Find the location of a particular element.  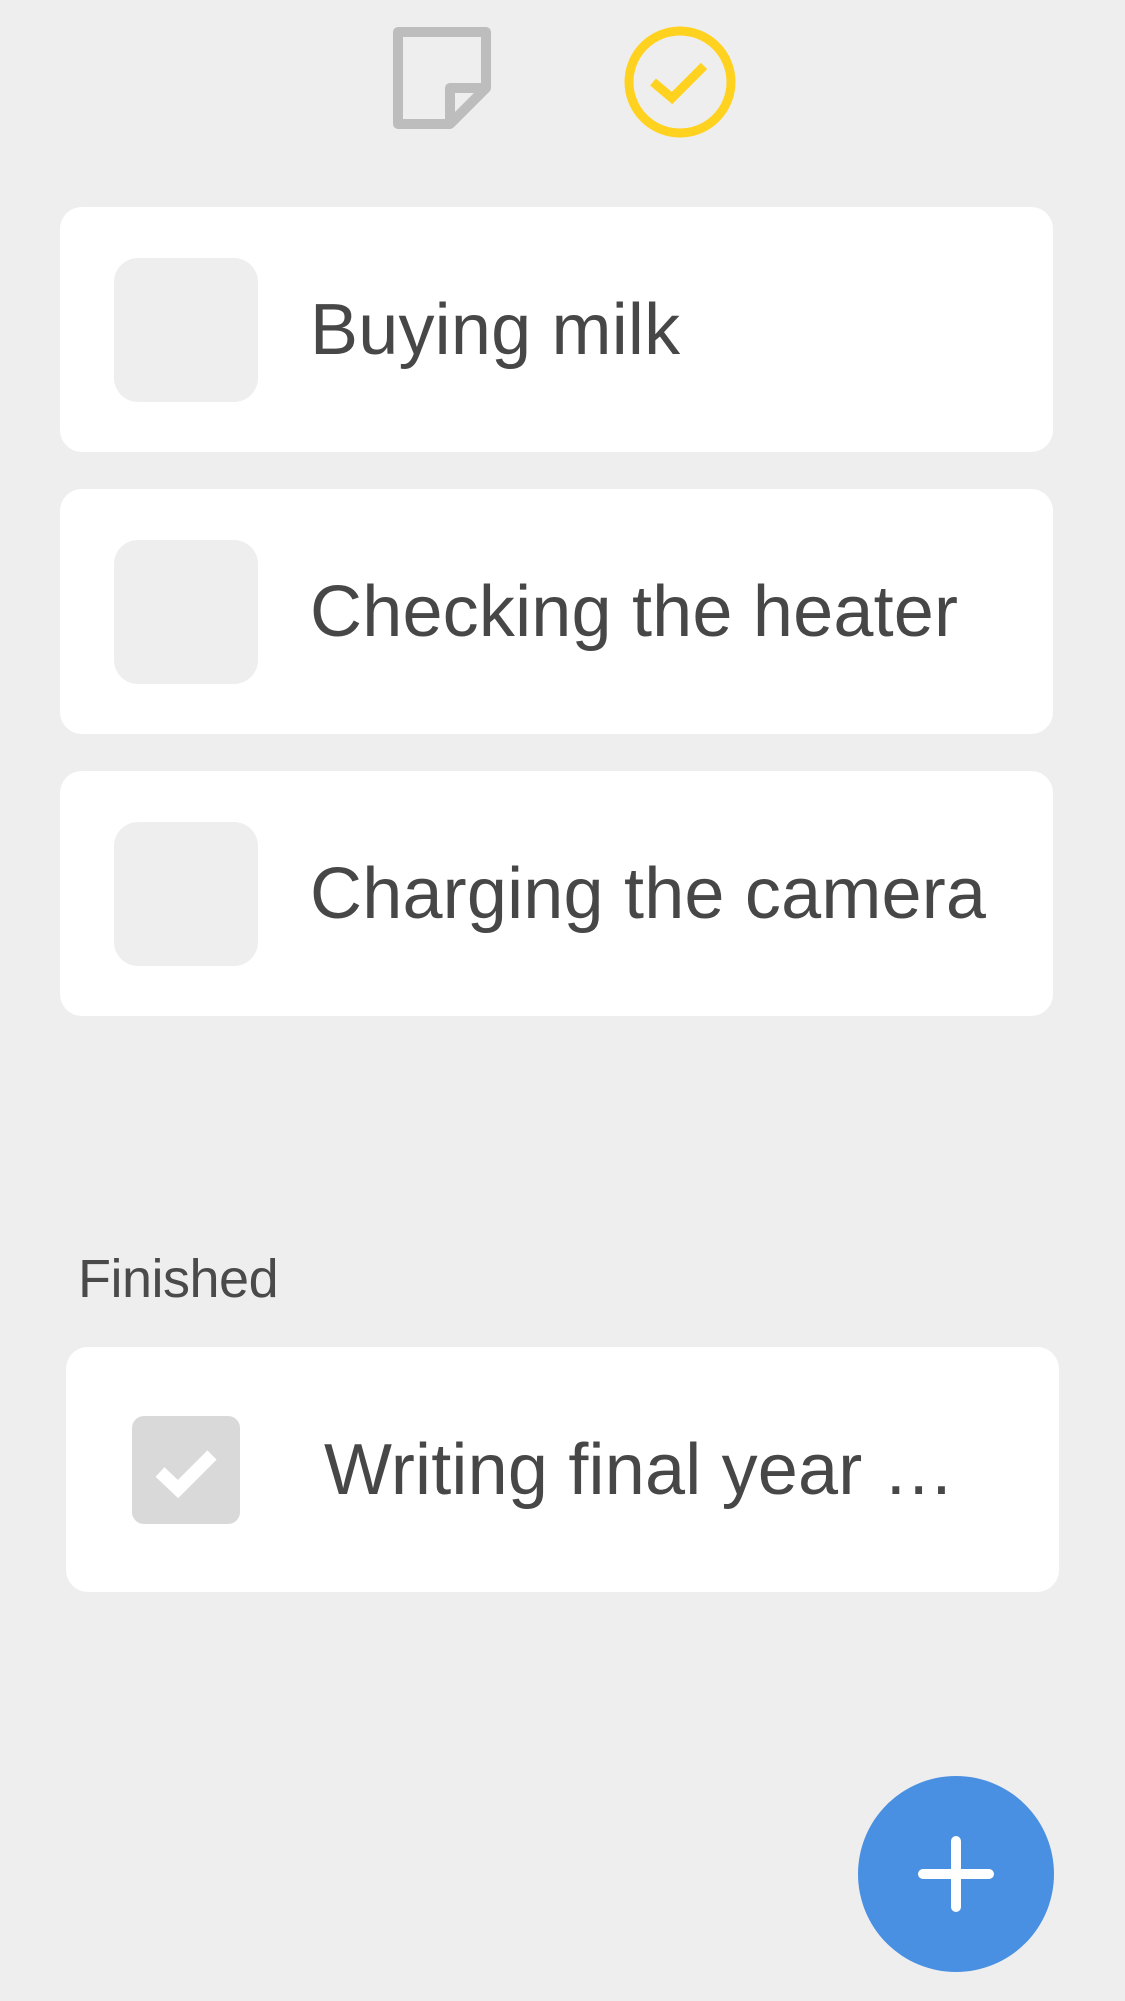

plus-icon is located at coordinates (956, 1874).